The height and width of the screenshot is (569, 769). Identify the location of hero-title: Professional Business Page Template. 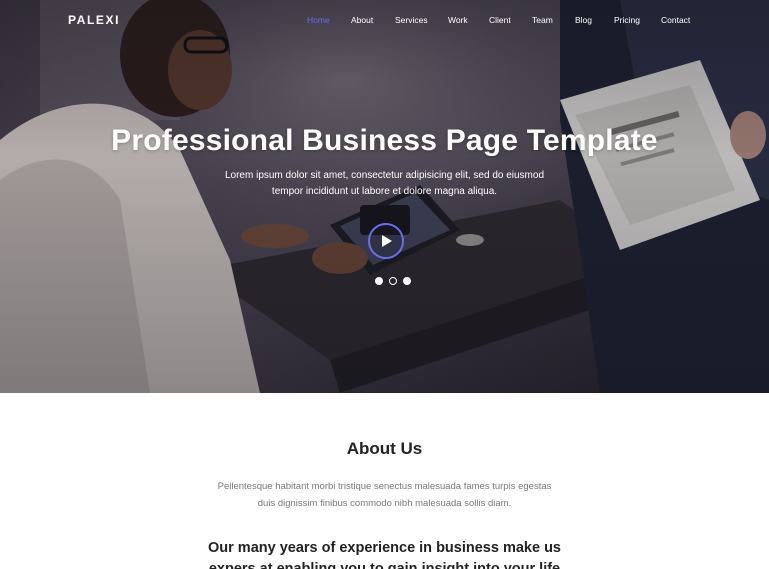
(384, 140).